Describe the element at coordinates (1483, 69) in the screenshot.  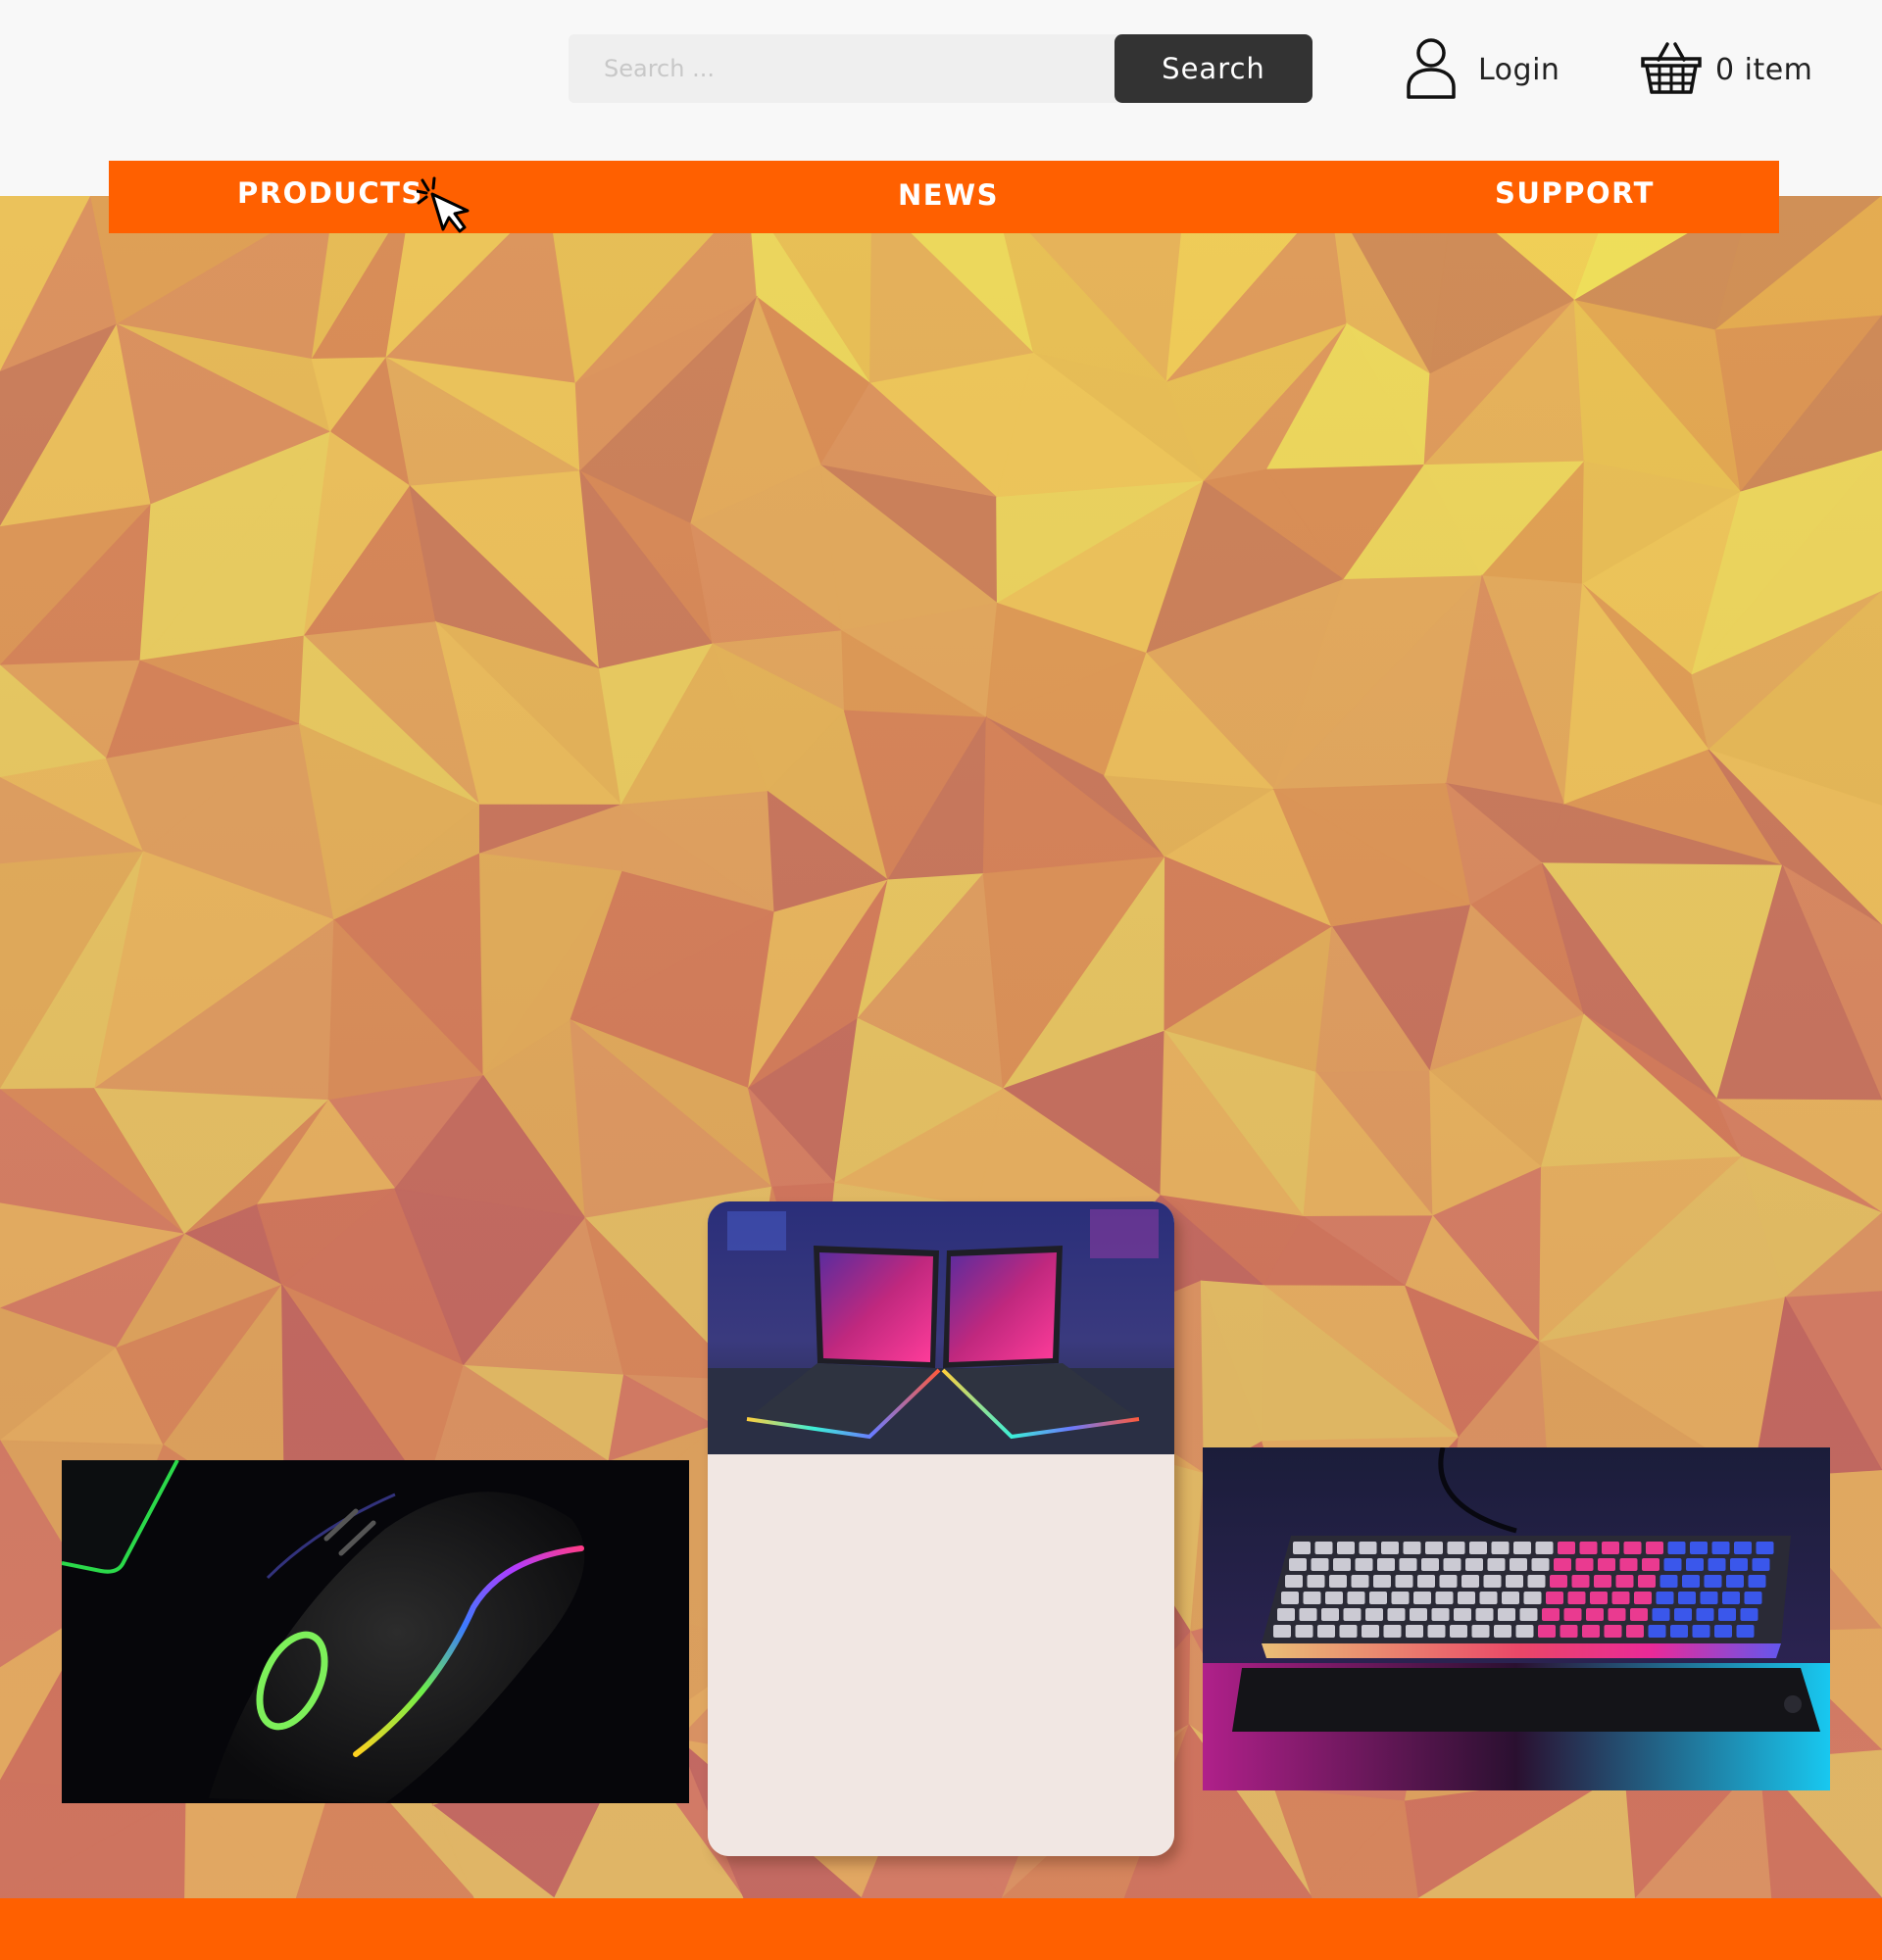
I see `login-link: Login` at that location.